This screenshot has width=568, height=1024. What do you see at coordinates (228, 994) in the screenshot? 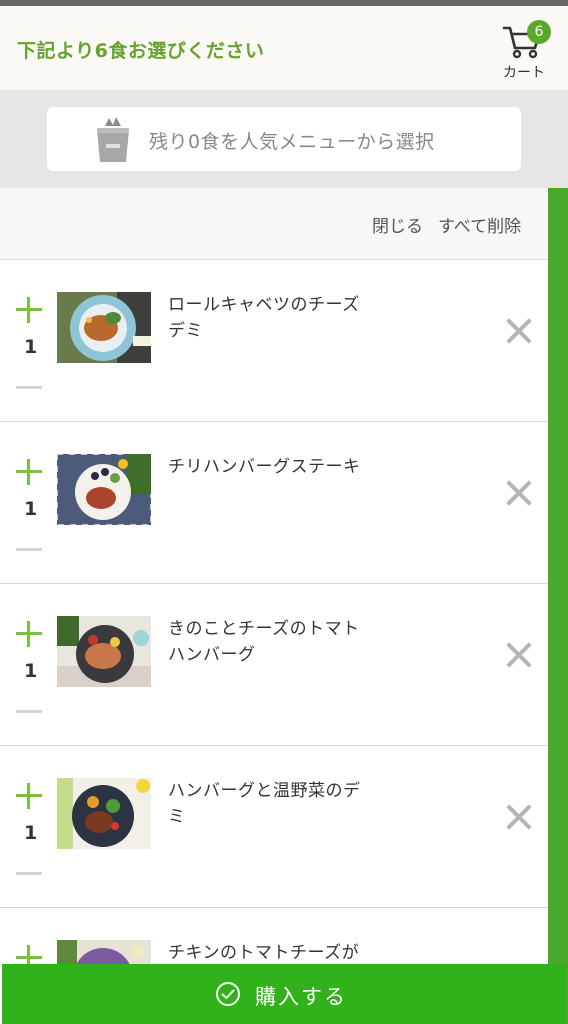
I see `check-circle-icon` at bounding box center [228, 994].